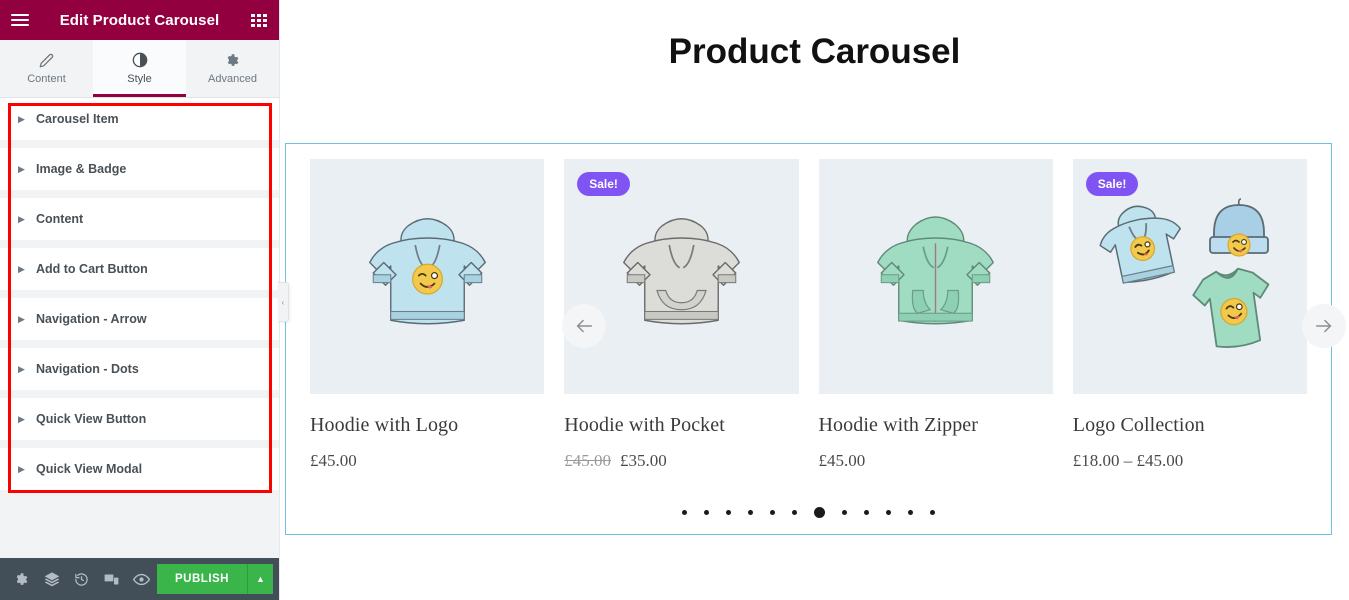 Image resolution: width=1349 pixels, height=600 pixels. Describe the element at coordinates (427, 425) in the screenshot. I see `product-name: Hoodie with Logo` at that location.